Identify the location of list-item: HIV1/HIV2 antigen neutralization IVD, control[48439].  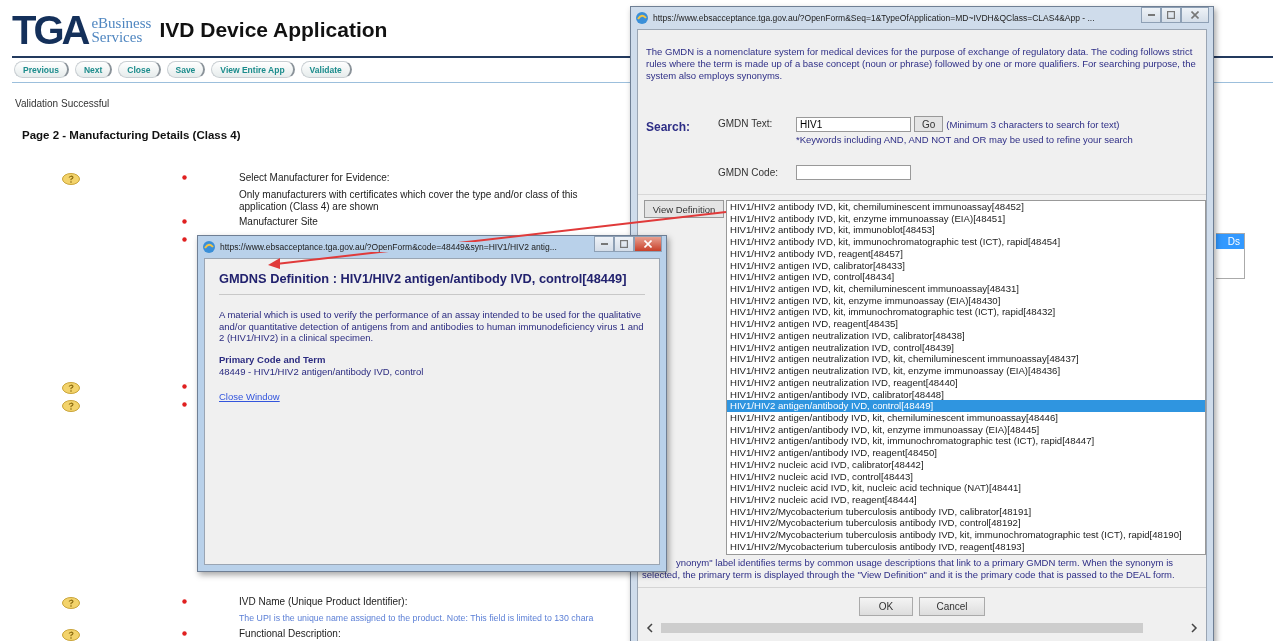
(966, 347).